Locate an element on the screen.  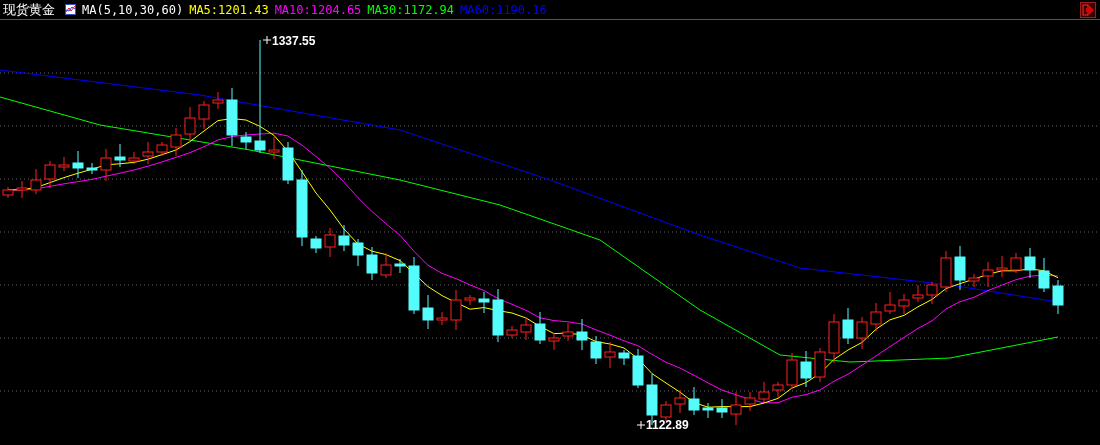
line-chart-icon is located at coordinates (70, 9).